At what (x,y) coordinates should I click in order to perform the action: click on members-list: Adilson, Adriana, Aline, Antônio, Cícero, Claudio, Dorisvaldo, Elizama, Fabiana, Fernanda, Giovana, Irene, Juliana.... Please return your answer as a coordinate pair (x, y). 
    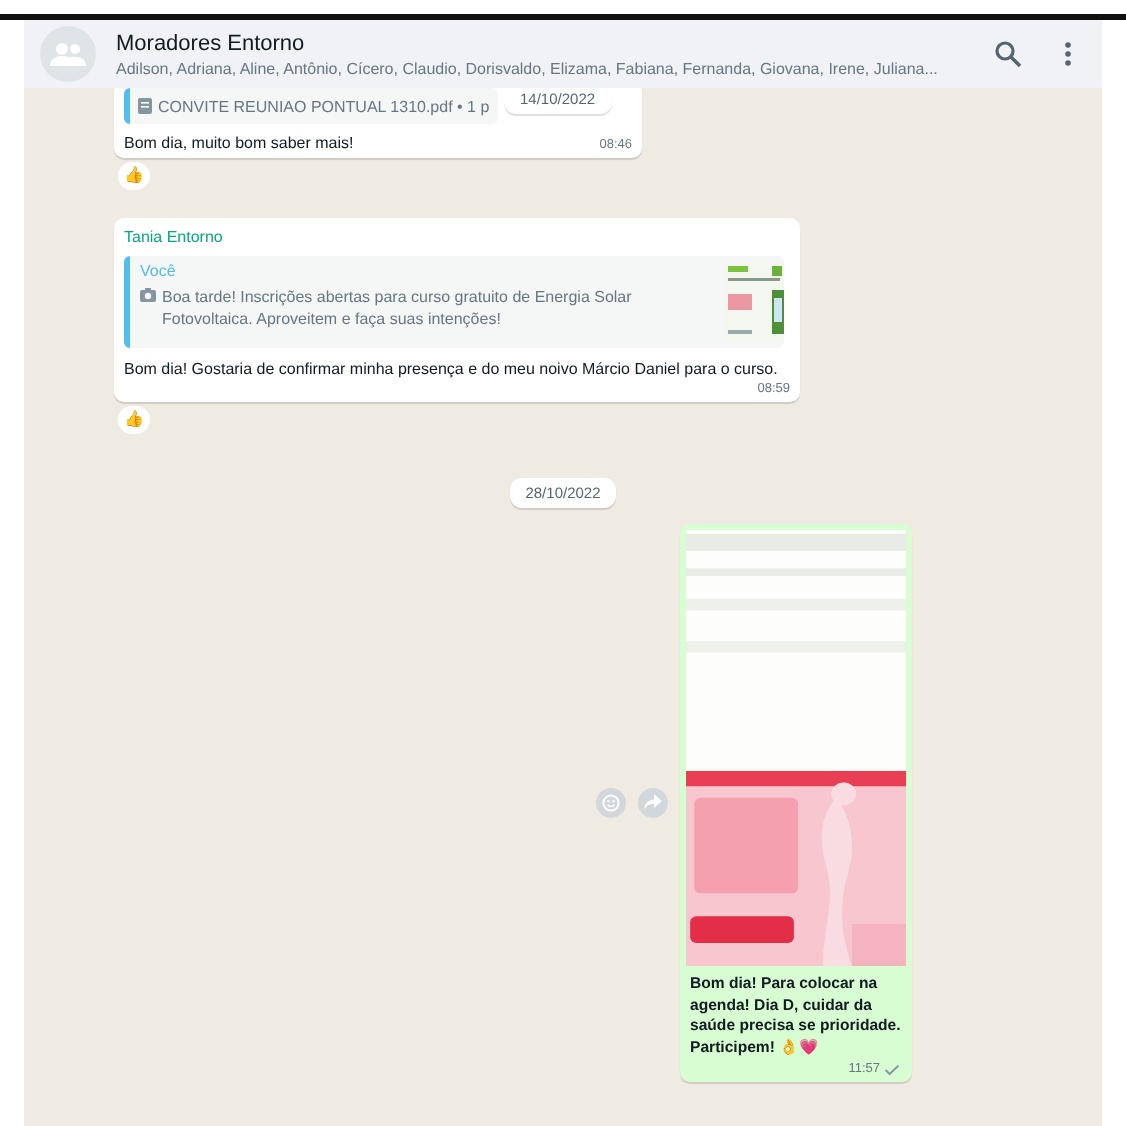
    Looking at the image, I should click on (545, 68).